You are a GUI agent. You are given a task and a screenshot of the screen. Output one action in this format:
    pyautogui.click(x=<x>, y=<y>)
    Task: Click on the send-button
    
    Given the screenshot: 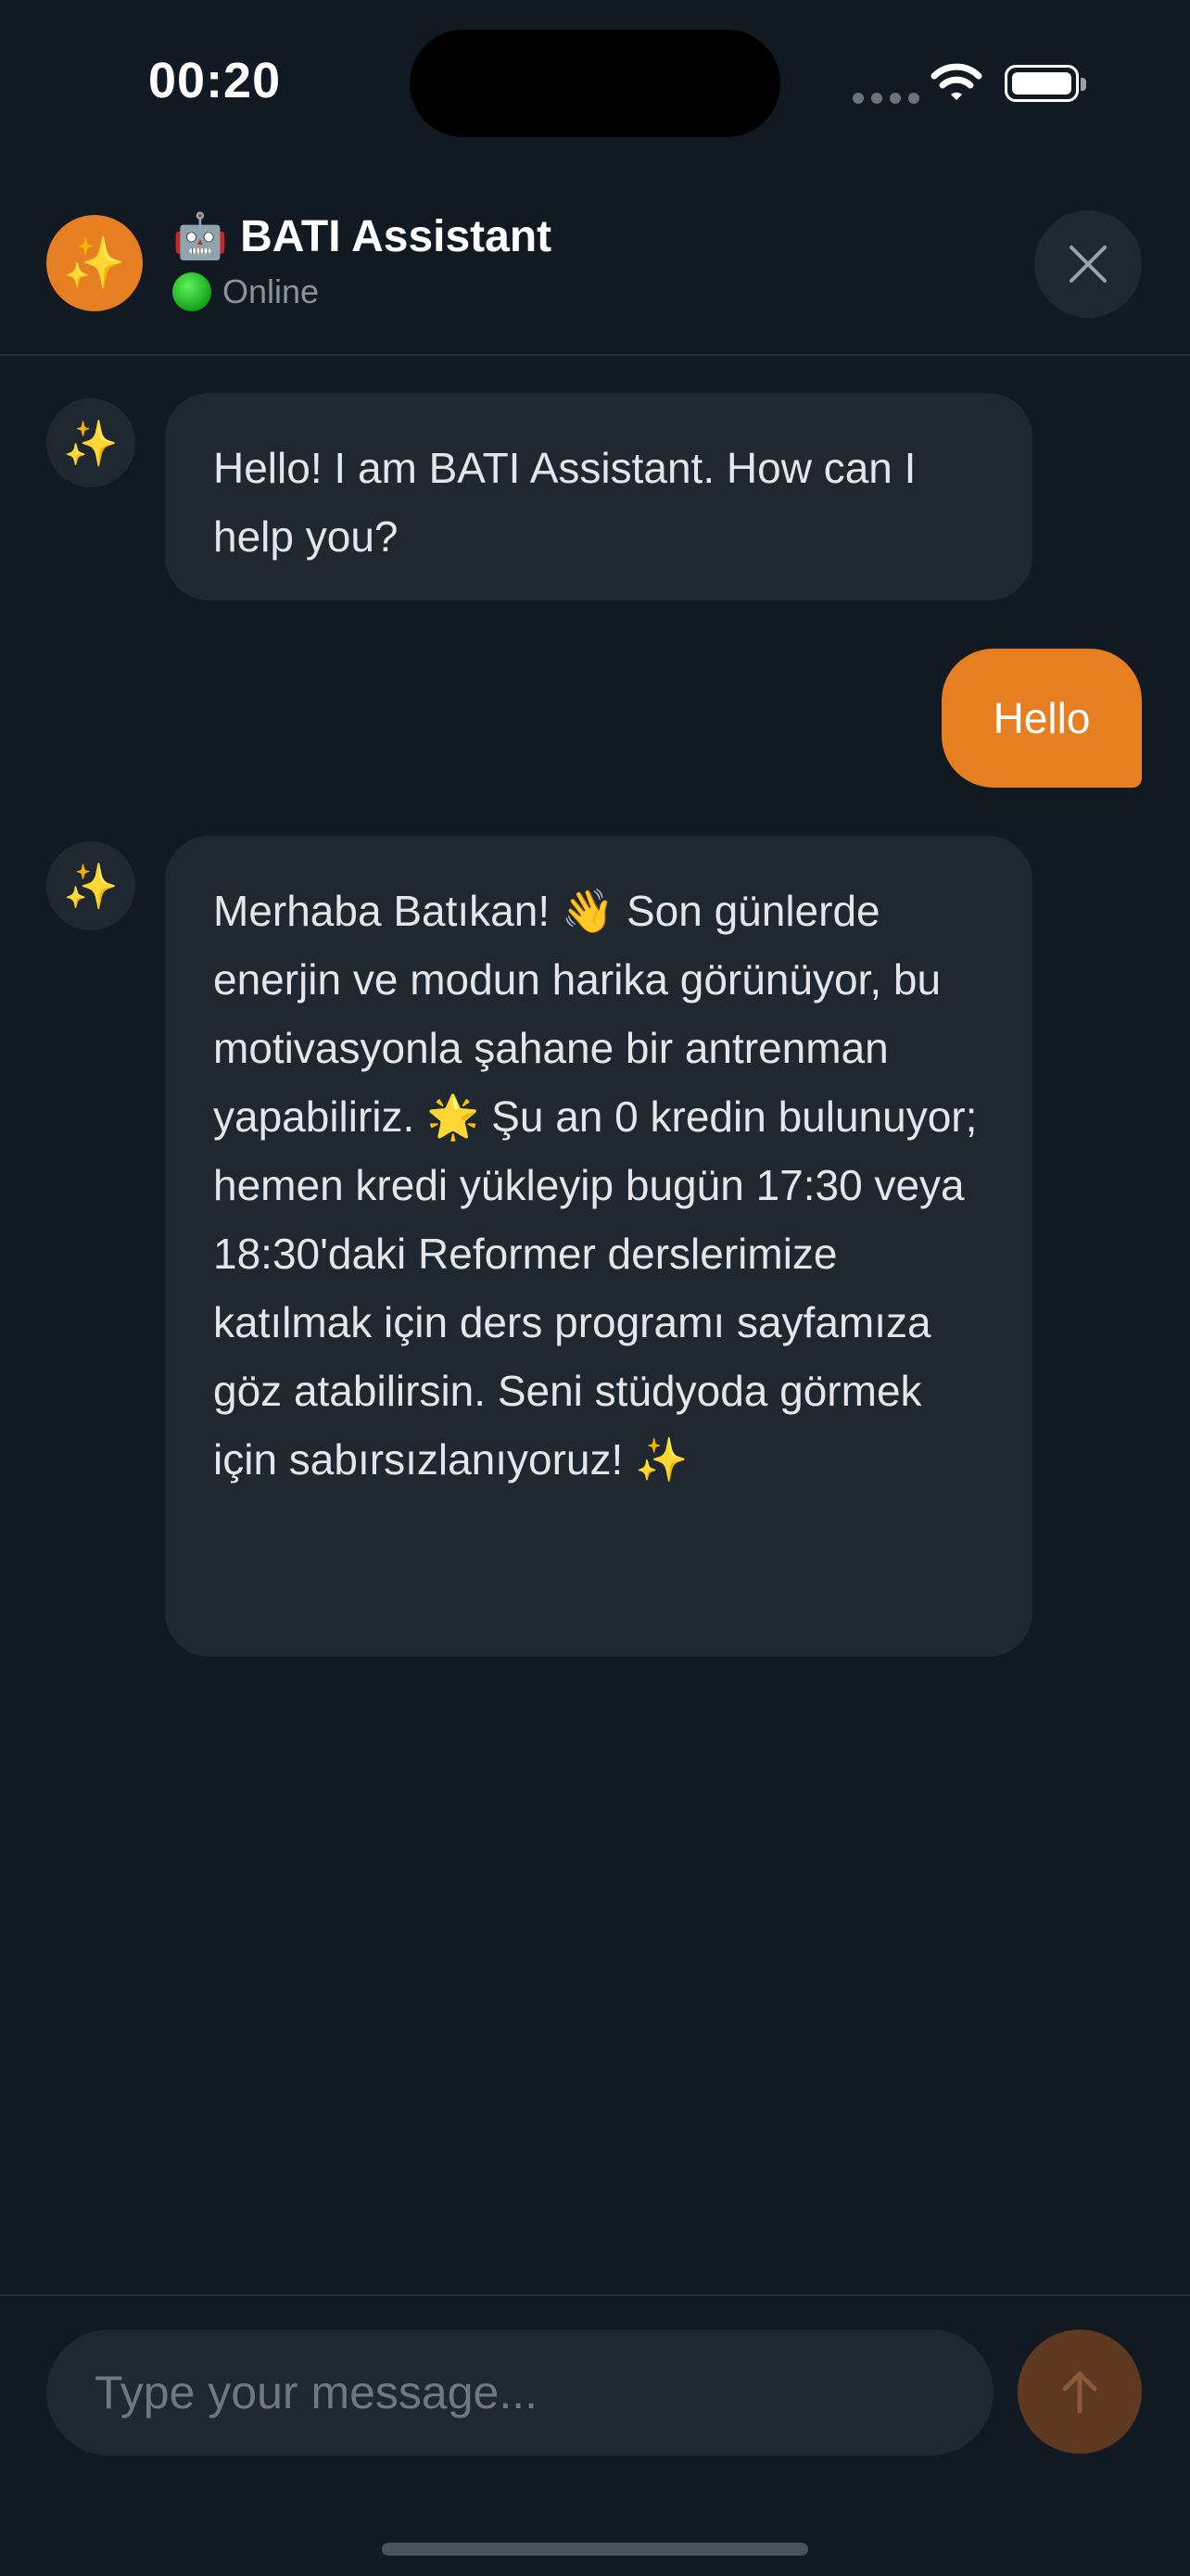 What is the action you would take?
    pyautogui.click(x=1080, y=2392)
    